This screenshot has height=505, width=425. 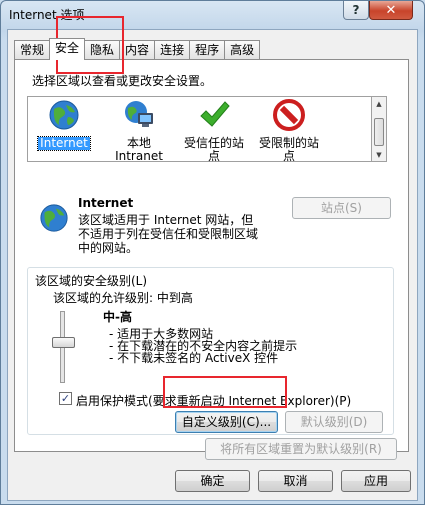 I want to click on tab-strip: 常规 安全 隐私 内容 连接 程序 高级, so click(x=137, y=49).